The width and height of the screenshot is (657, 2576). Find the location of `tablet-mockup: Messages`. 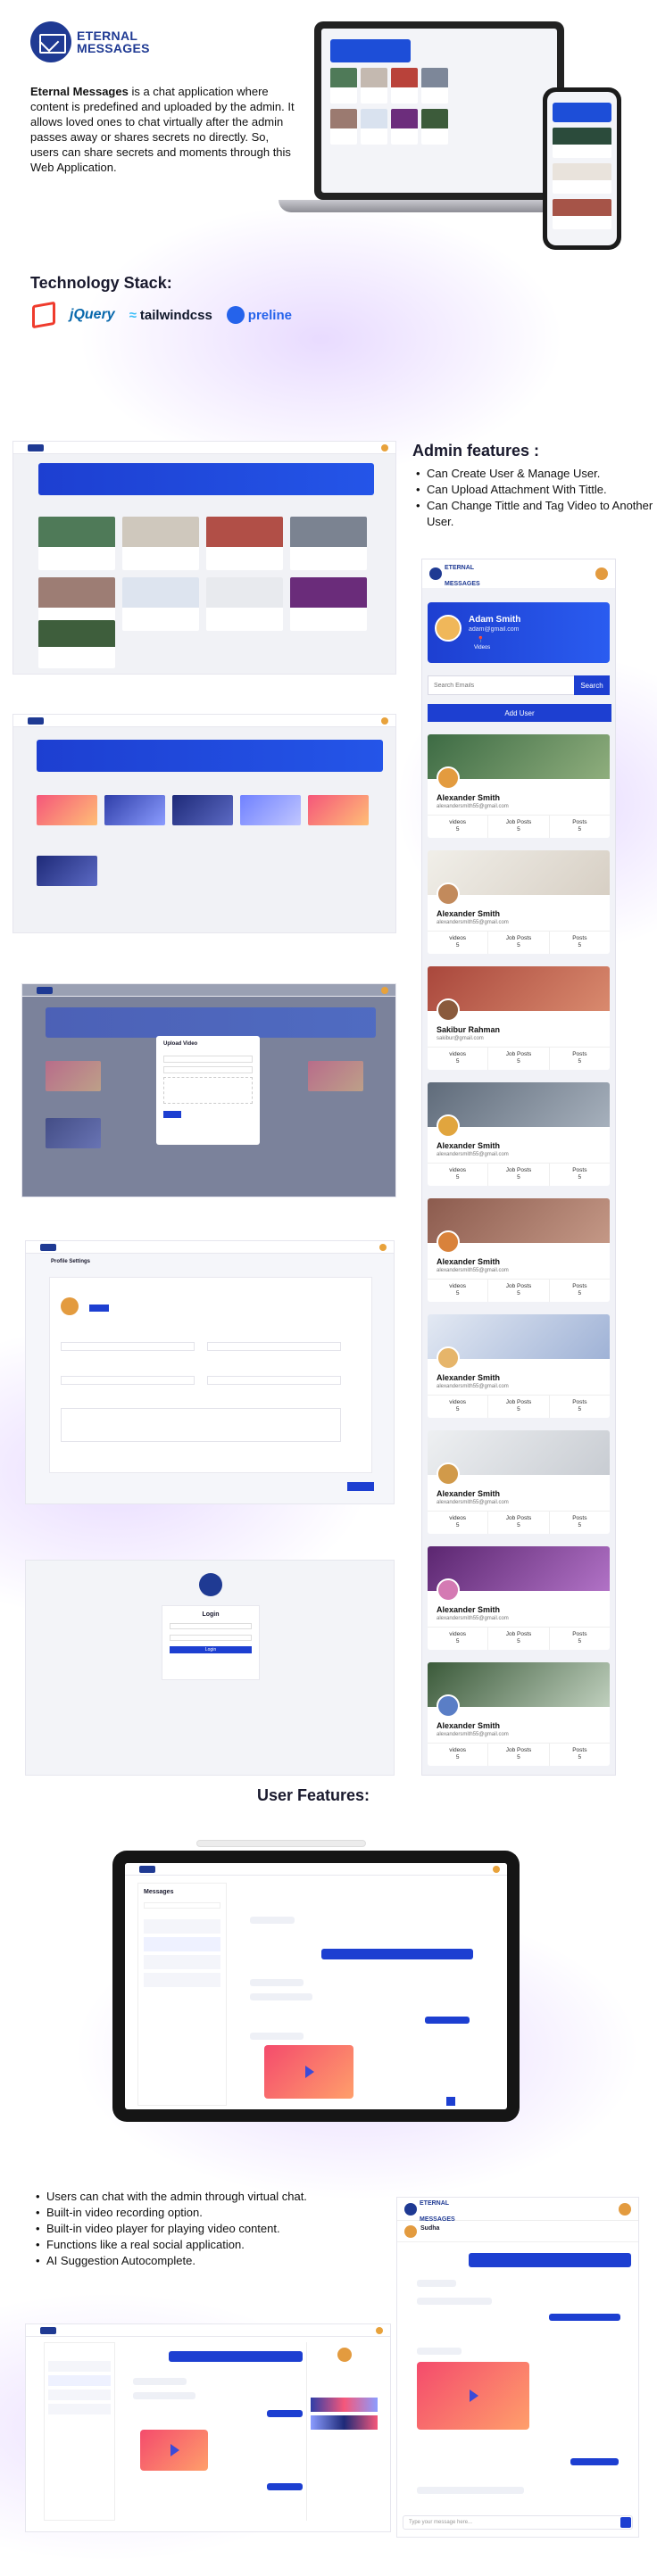

tablet-mockup: Messages is located at coordinates (316, 1986).